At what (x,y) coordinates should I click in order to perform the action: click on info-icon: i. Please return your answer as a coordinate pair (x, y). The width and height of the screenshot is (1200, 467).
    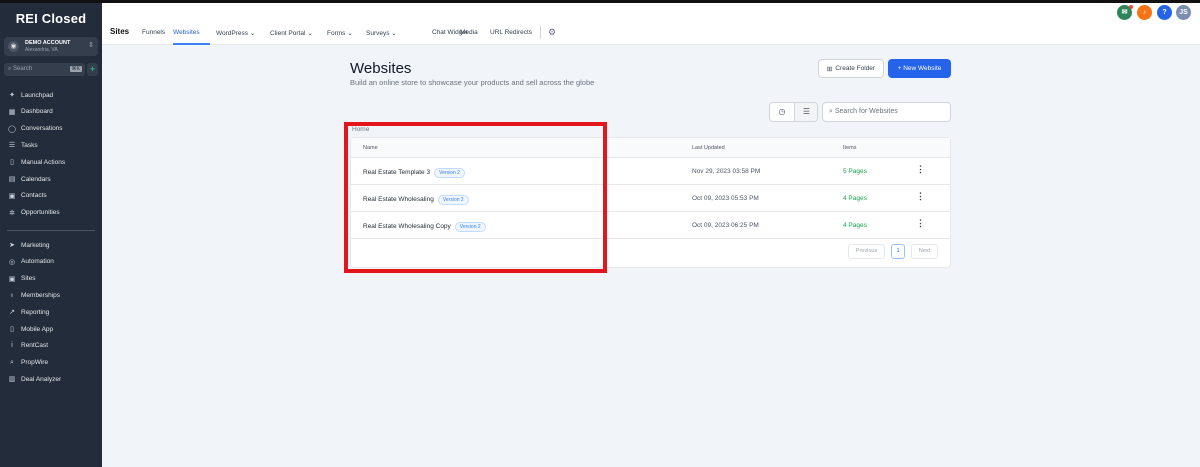
    Looking at the image, I should click on (12, 346).